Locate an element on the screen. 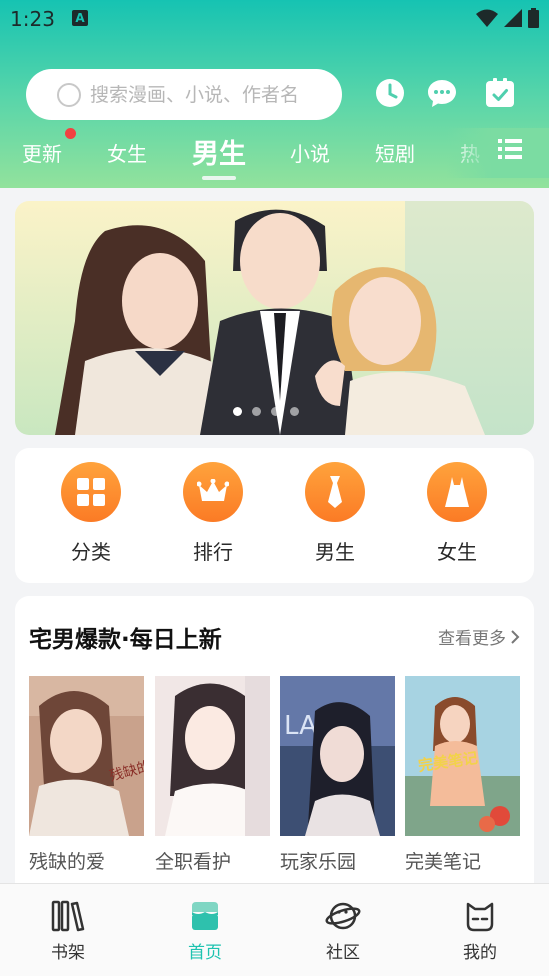 Image resolution: width=549 pixels, height=976 pixels. book-card: 残缺的爱 残缺的爱 is located at coordinates (86, 775).